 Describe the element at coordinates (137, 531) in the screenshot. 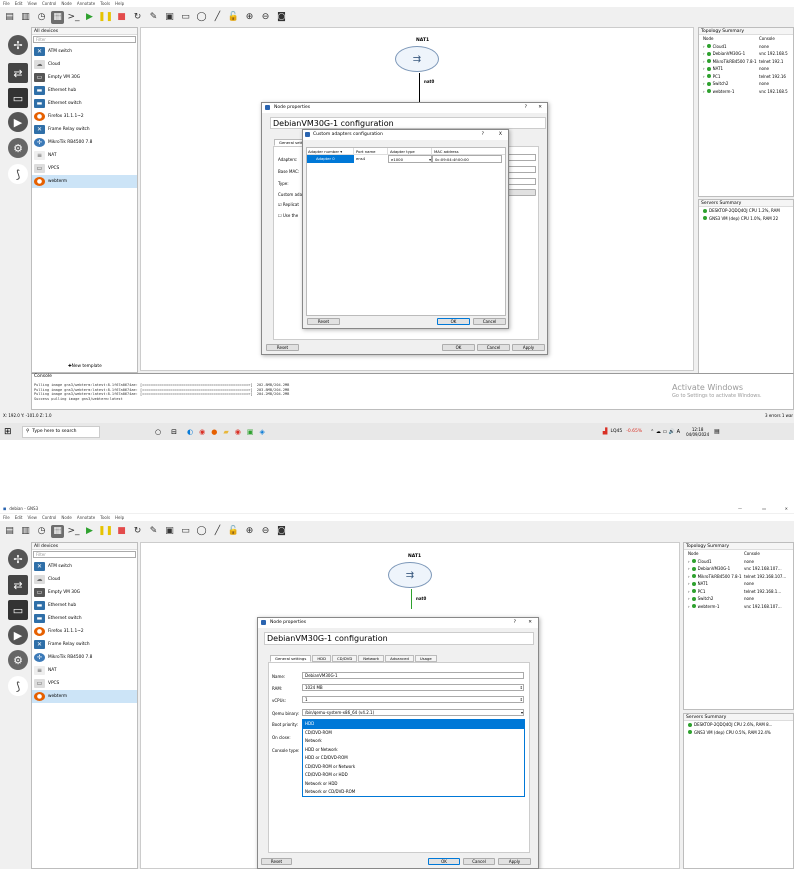

I see `reload-icon: ↻` at that location.